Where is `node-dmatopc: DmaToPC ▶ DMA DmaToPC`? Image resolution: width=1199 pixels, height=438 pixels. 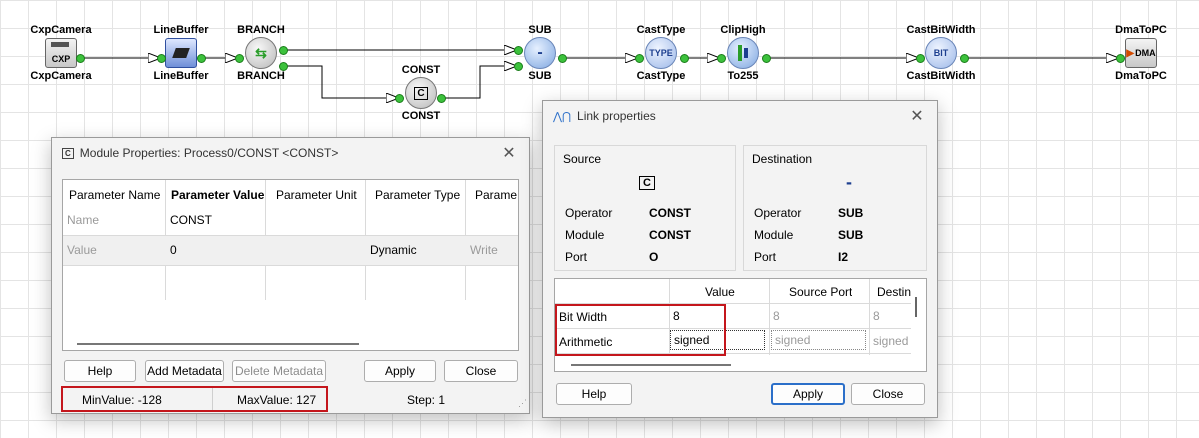
node-dmatopc: DmaToPC ▶ DMA DmaToPC is located at coordinates (1141, 53).